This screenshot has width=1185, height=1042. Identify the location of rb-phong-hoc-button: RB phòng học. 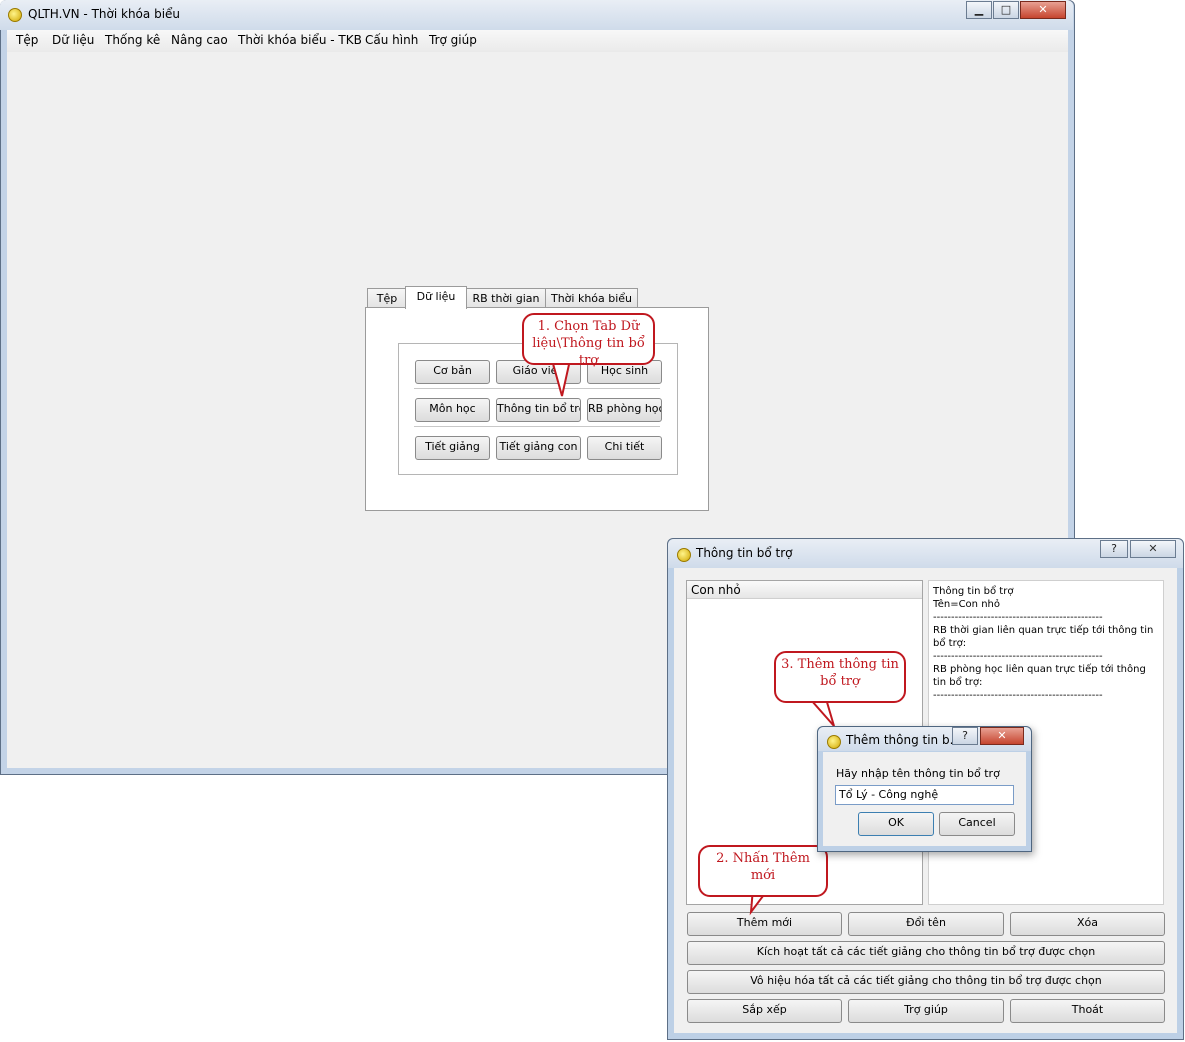
(624, 410).